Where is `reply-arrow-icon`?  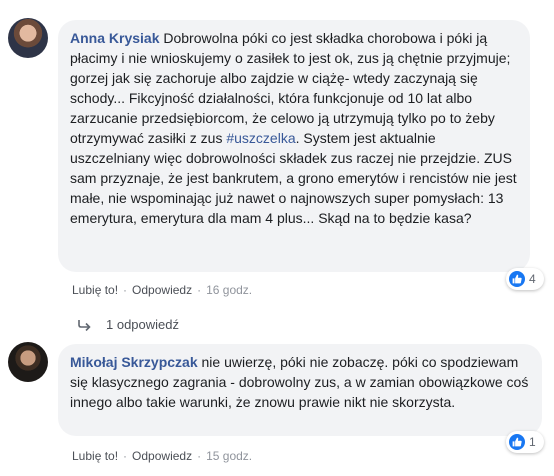 reply-arrow-icon is located at coordinates (85, 325).